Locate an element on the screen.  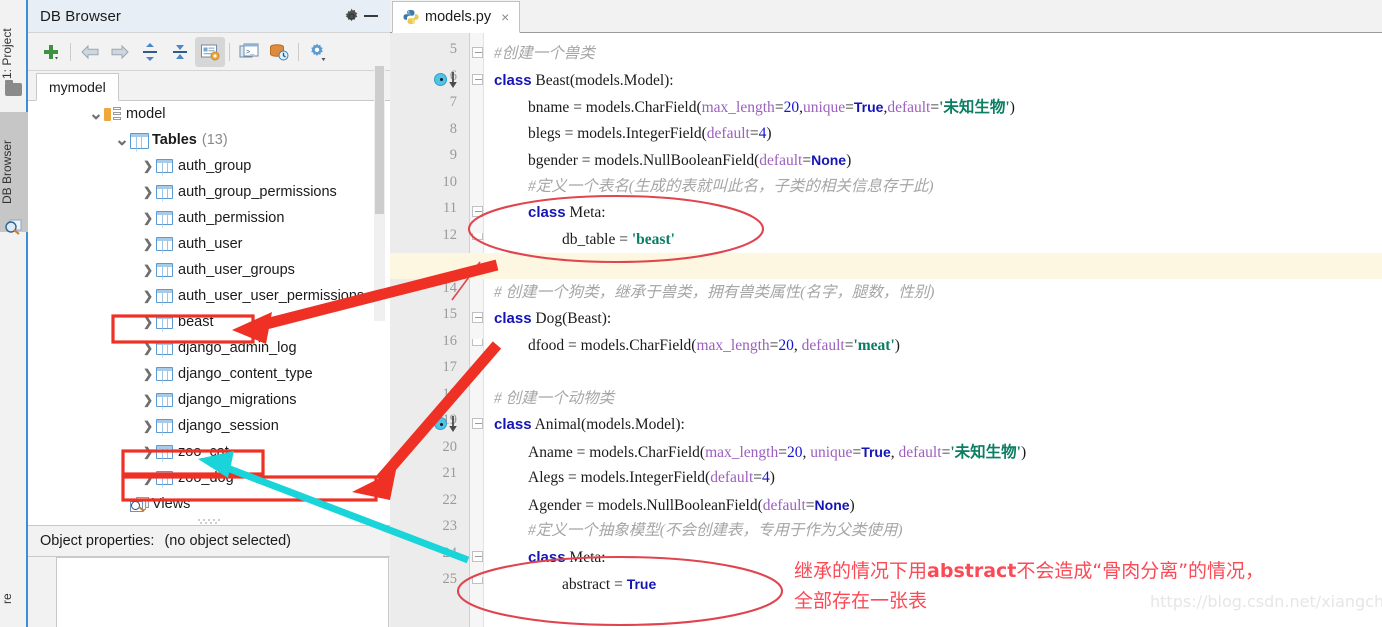
code-line: #定义一个表名(生成的表就叫此名，子类的相关信息存于此) is located at coordinates (731, 187).